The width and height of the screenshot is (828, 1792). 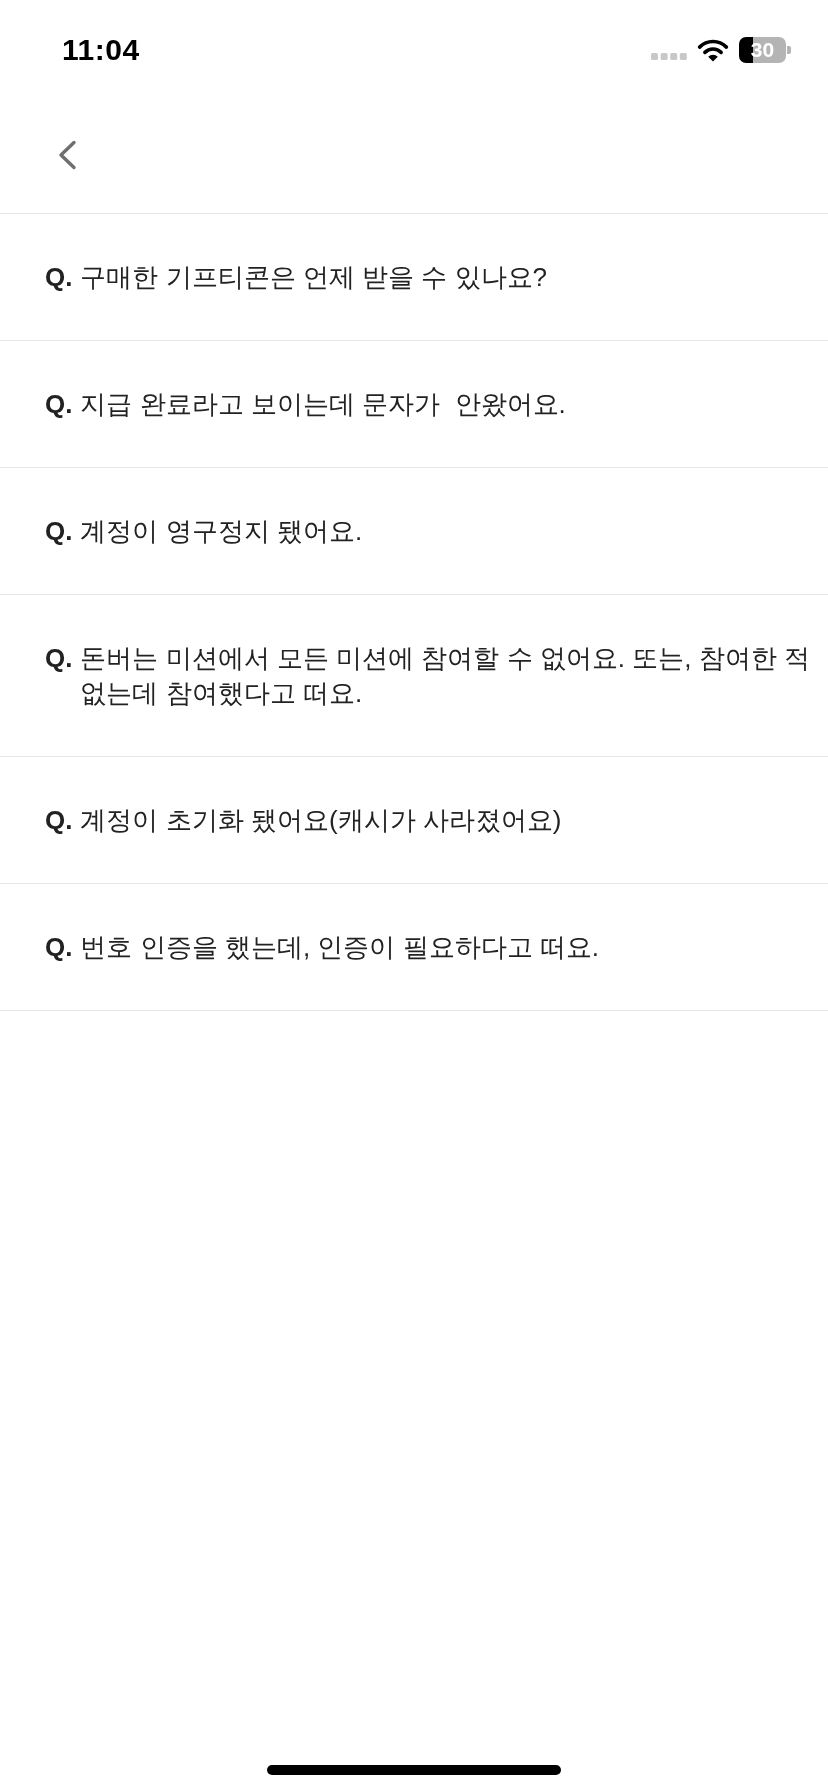 What do you see at coordinates (713, 50) in the screenshot?
I see `wifi-icon` at bounding box center [713, 50].